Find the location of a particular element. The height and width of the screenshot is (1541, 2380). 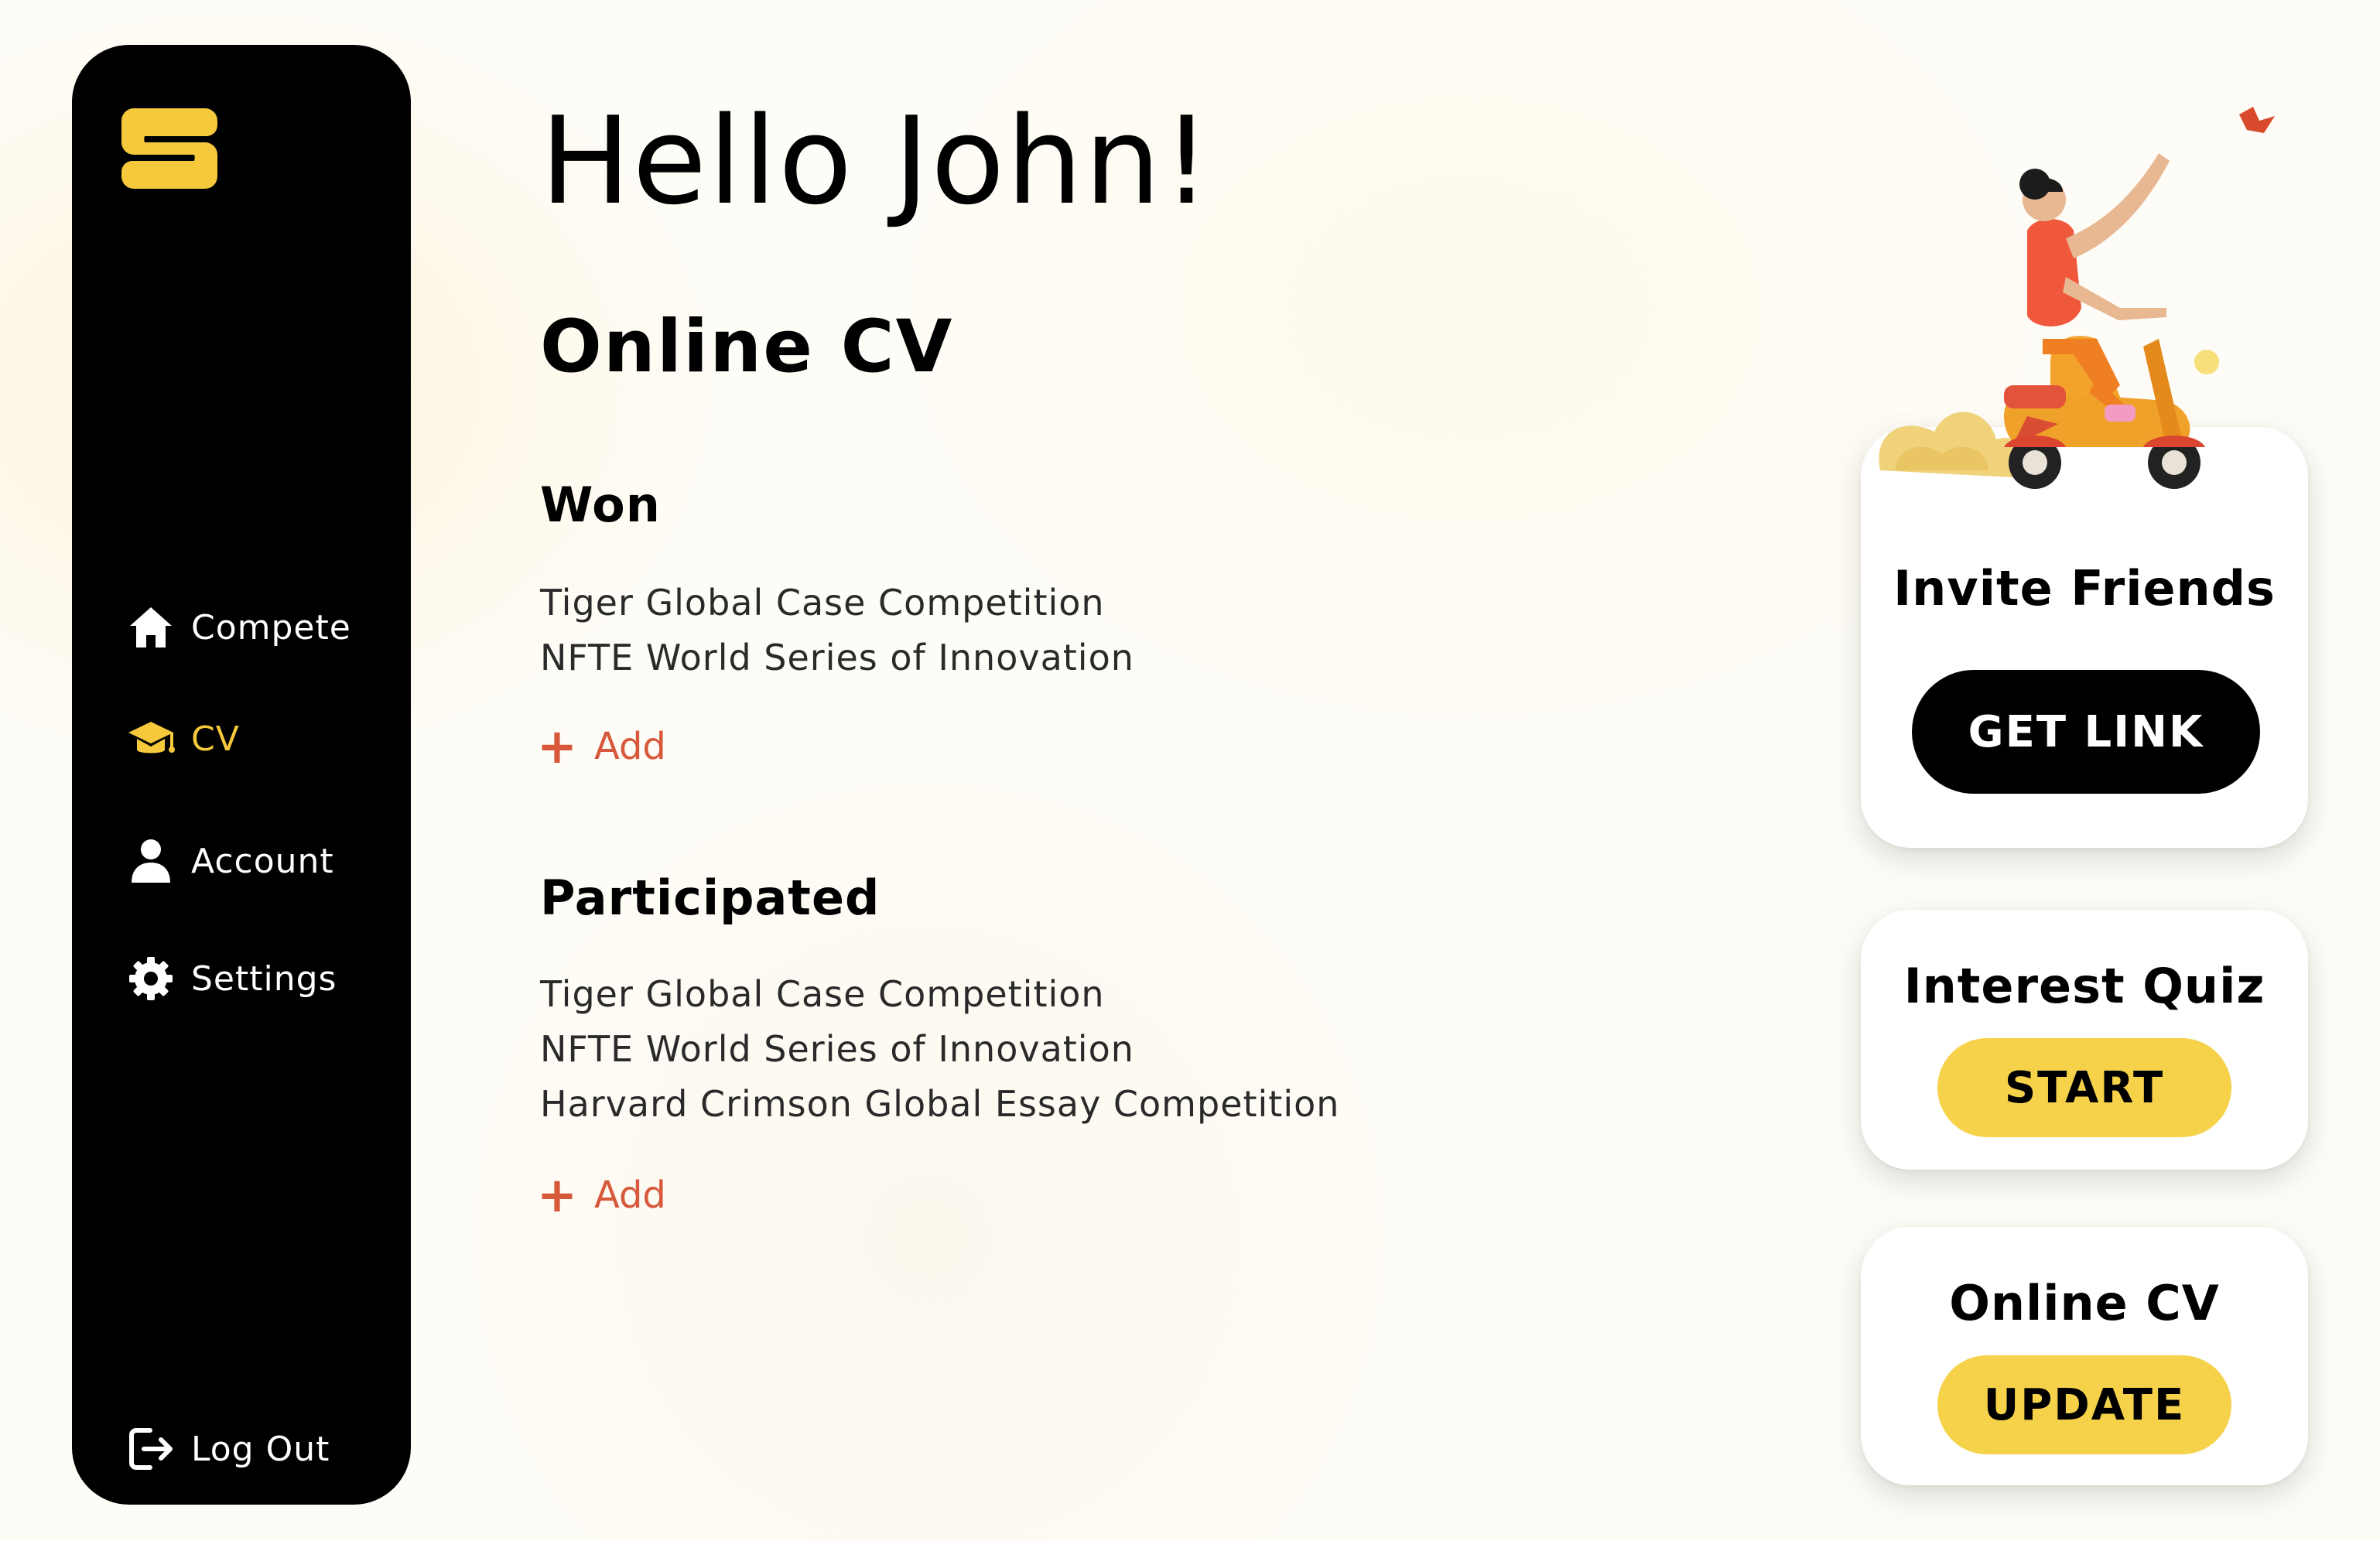

sidebar-item-label: Settings is located at coordinates (264, 978).